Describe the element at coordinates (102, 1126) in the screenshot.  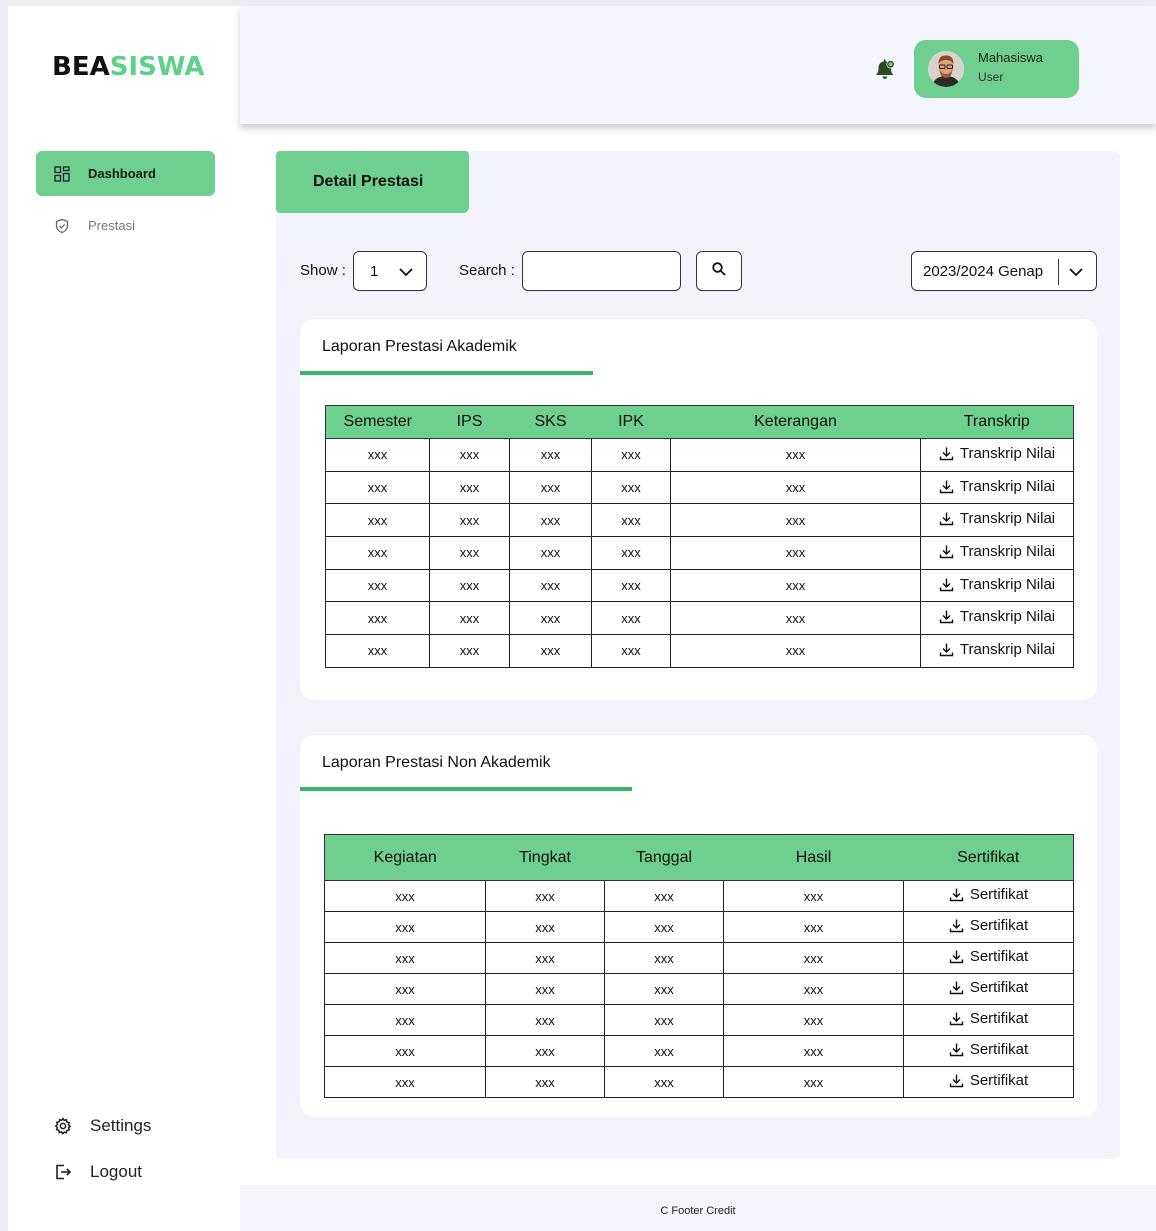
I see `settings-button: Settings` at that location.